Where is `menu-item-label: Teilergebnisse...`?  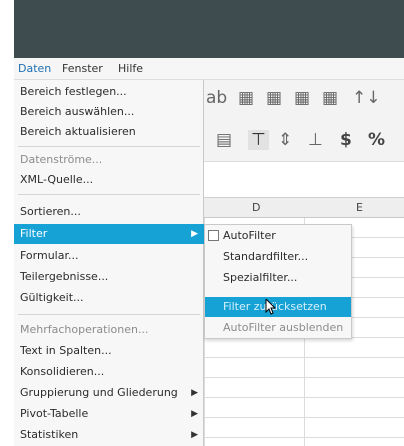 menu-item-label: Teilergebnisse... is located at coordinates (64, 276).